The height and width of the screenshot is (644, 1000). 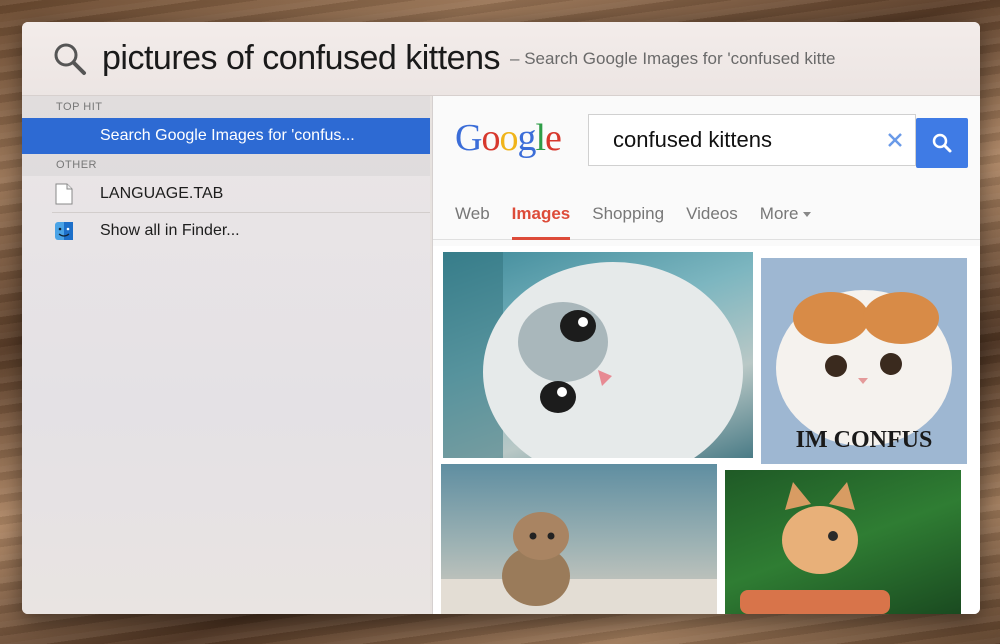 I want to click on google-logo: Google, so click(x=508, y=138).